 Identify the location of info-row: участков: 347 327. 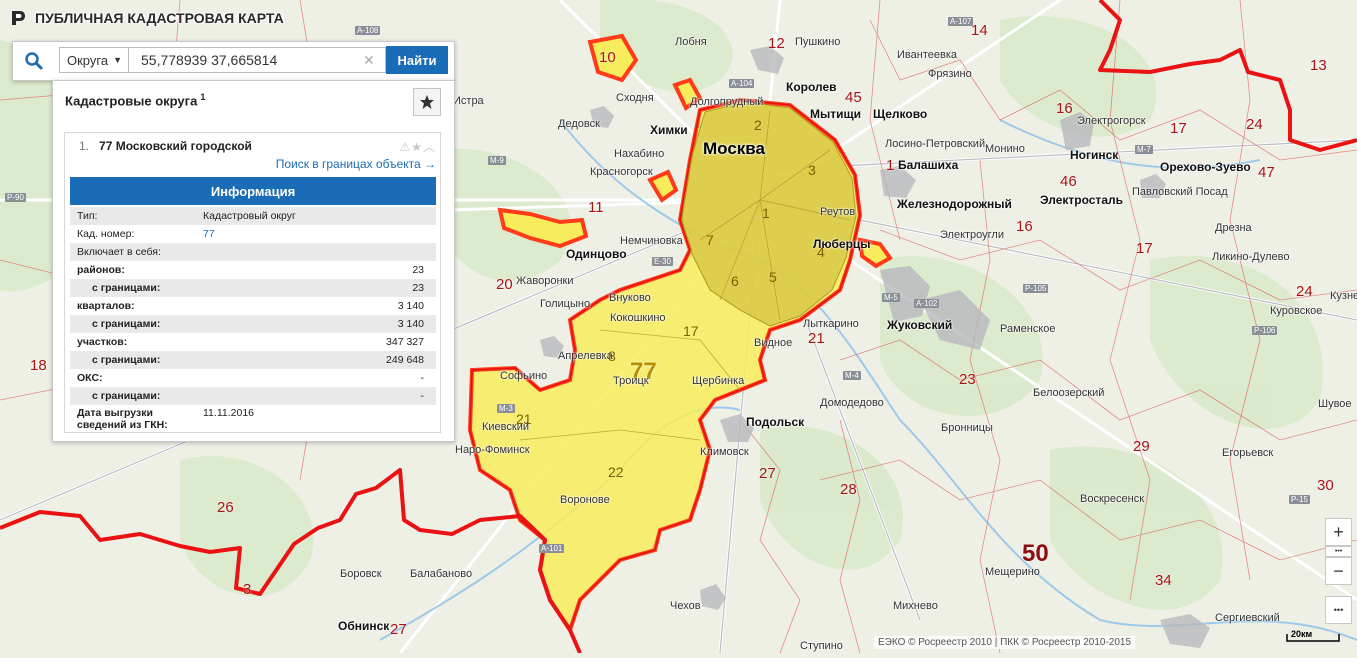
(253, 342).